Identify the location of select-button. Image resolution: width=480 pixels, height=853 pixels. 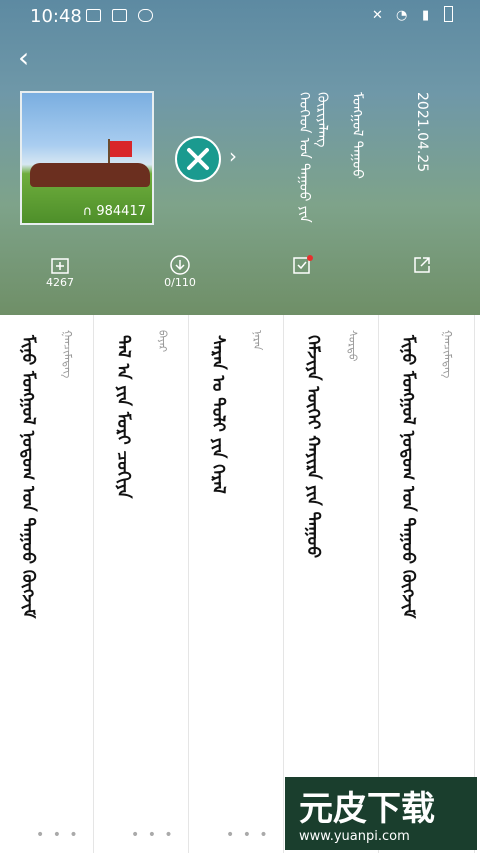
(302, 263).